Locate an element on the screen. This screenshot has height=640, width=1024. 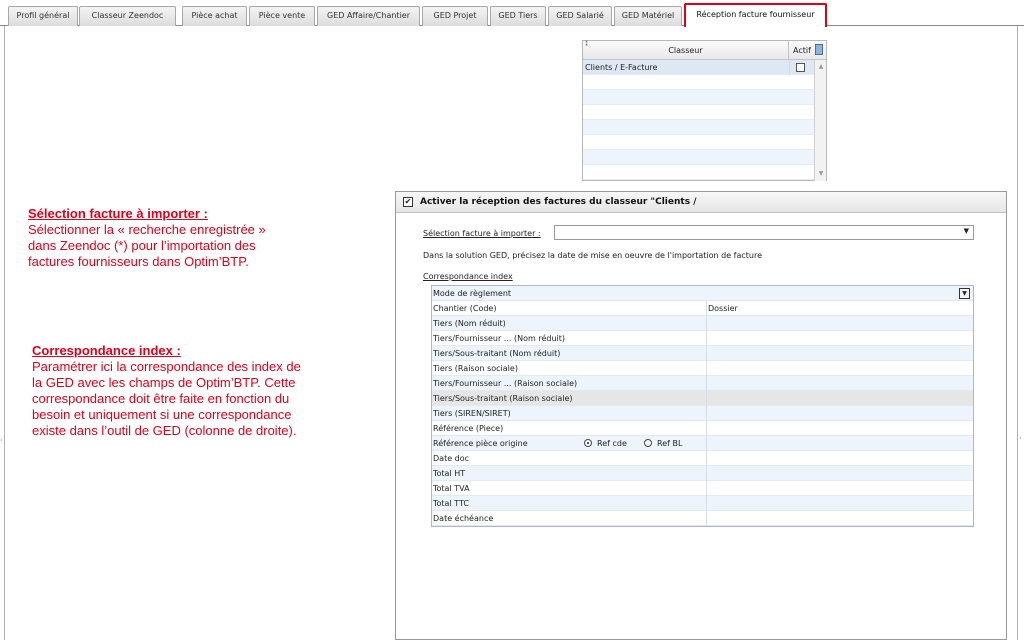
column-settings-icon is located at coordinates (819, 49).